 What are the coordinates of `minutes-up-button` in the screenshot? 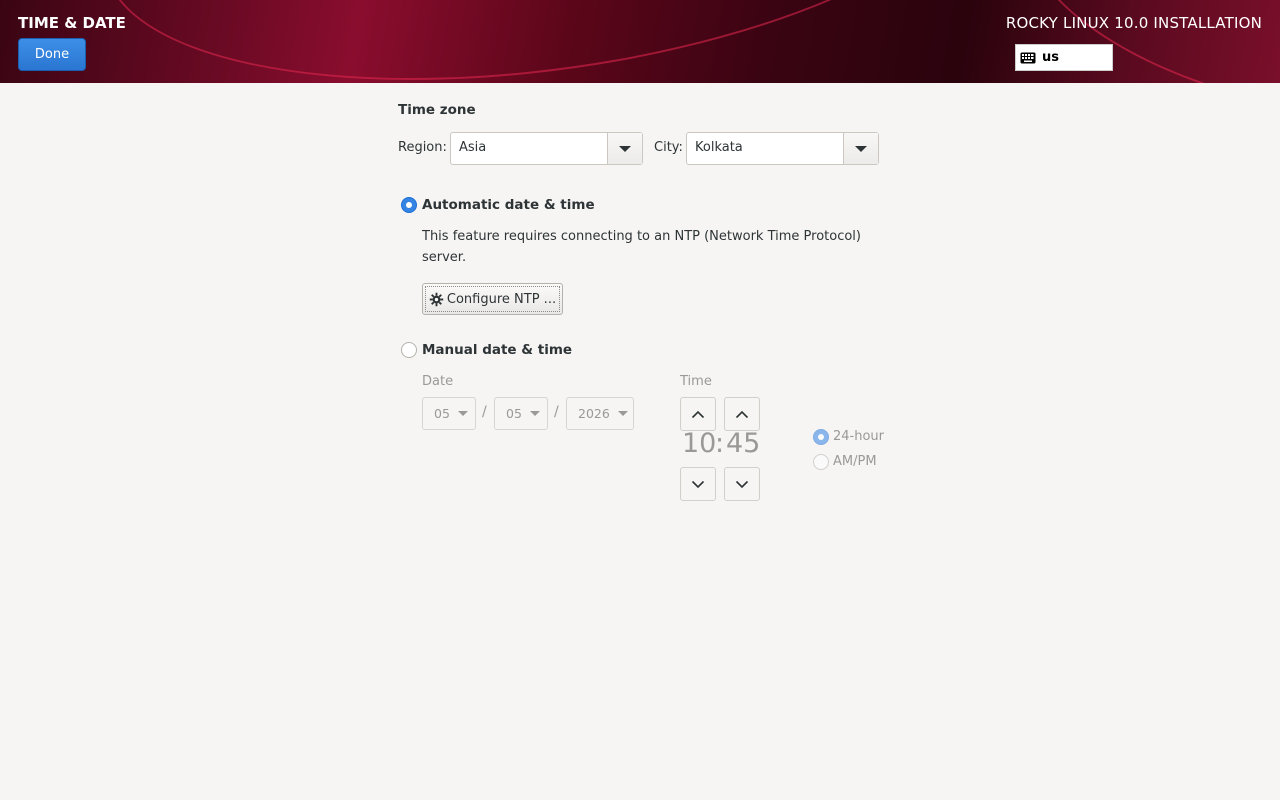 It's located at (742, 414).